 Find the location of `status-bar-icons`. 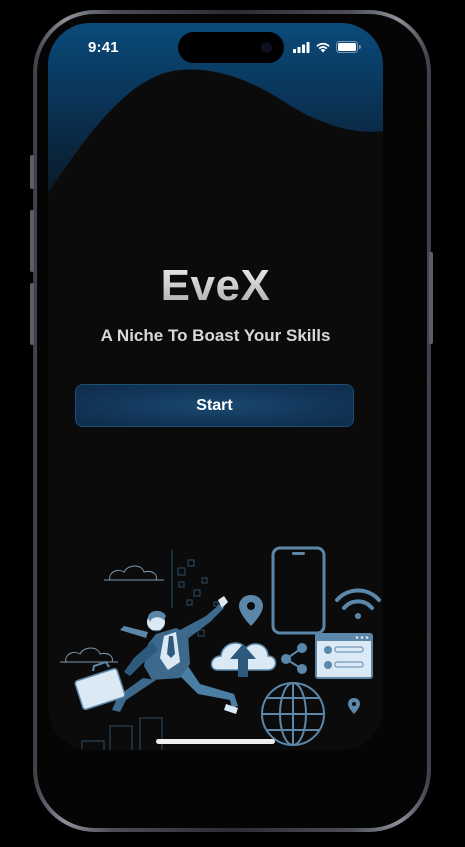

status-bar-icons is located at coordinates (327, 47).